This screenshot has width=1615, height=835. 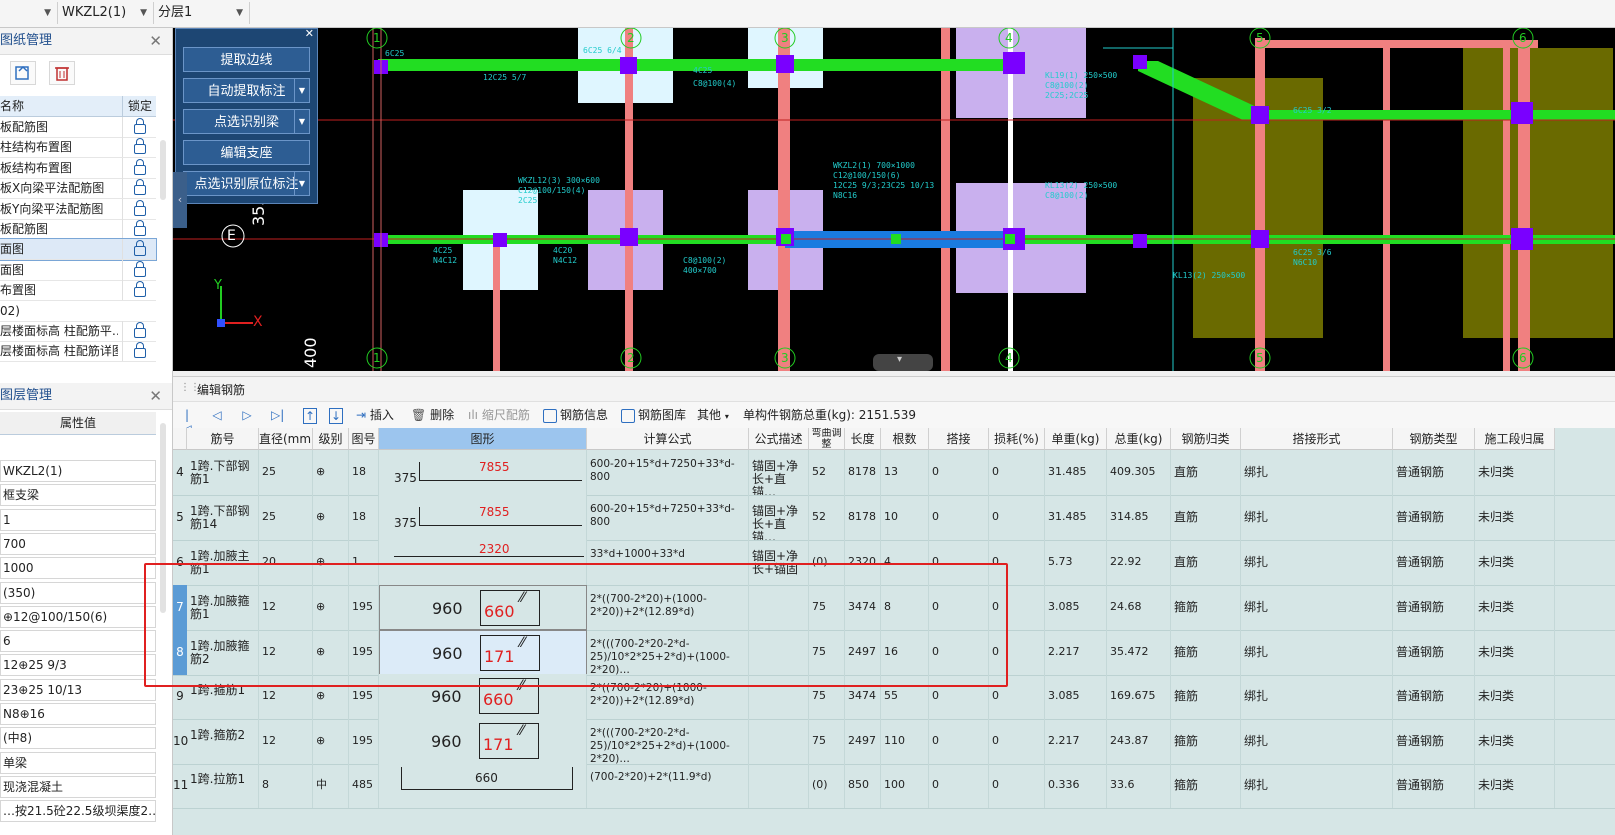 What do you see at coordinates (1017, 439) in the screenshot?
I see `column-header: 损耗(%)` at bounding box center [1017, 439].